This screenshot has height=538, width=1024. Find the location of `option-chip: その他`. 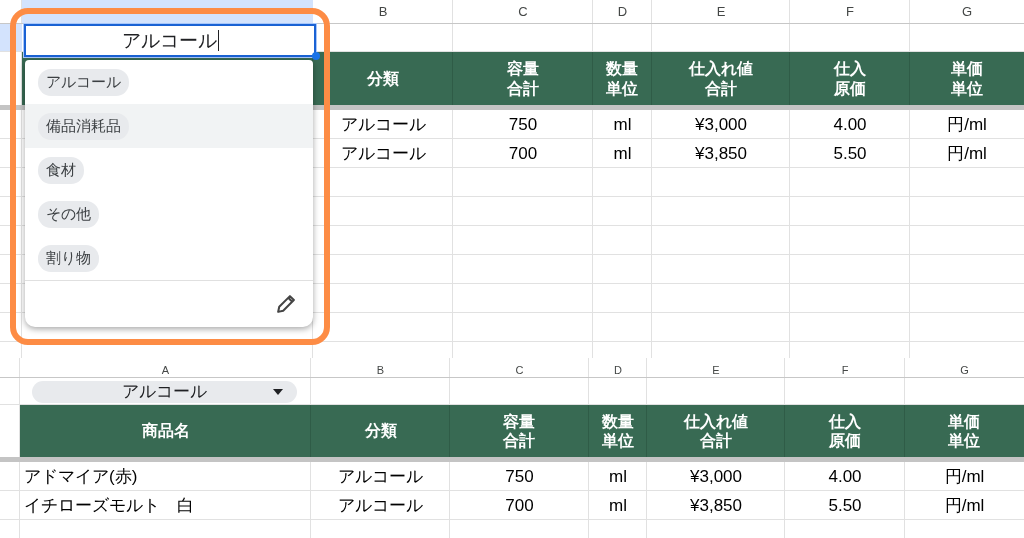

option-chip: その他 is located at coordinates (68, 214).